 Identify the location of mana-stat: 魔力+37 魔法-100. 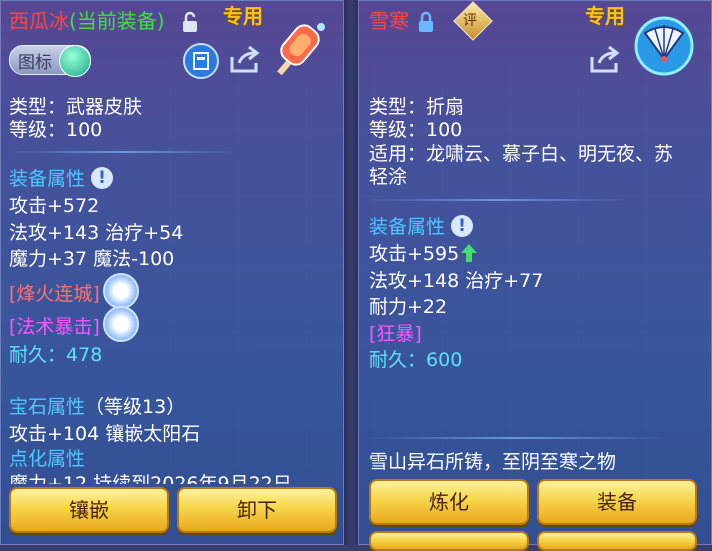
(92, 259).